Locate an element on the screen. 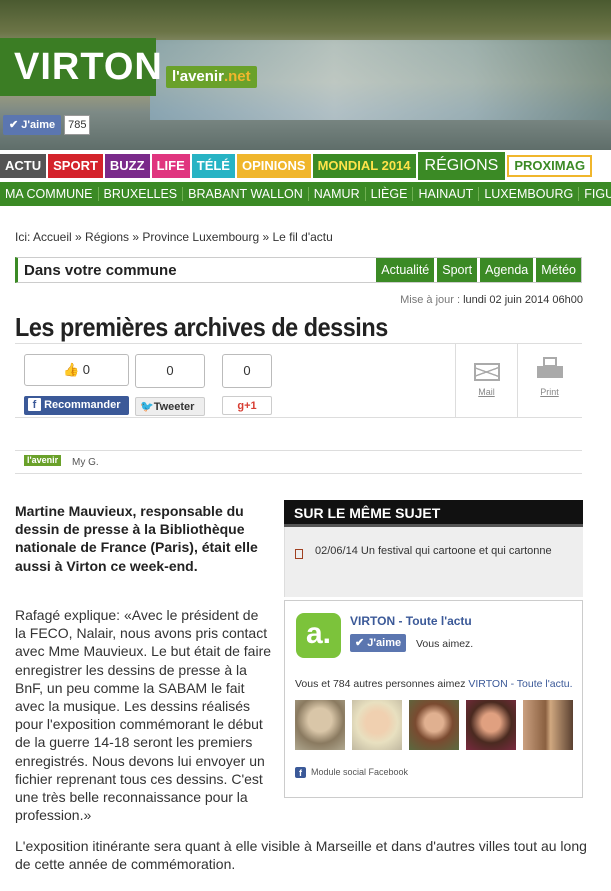 This screenshot has height=891, width=611. commune-title: Dans votre commune is located at coordinates (100, 270).